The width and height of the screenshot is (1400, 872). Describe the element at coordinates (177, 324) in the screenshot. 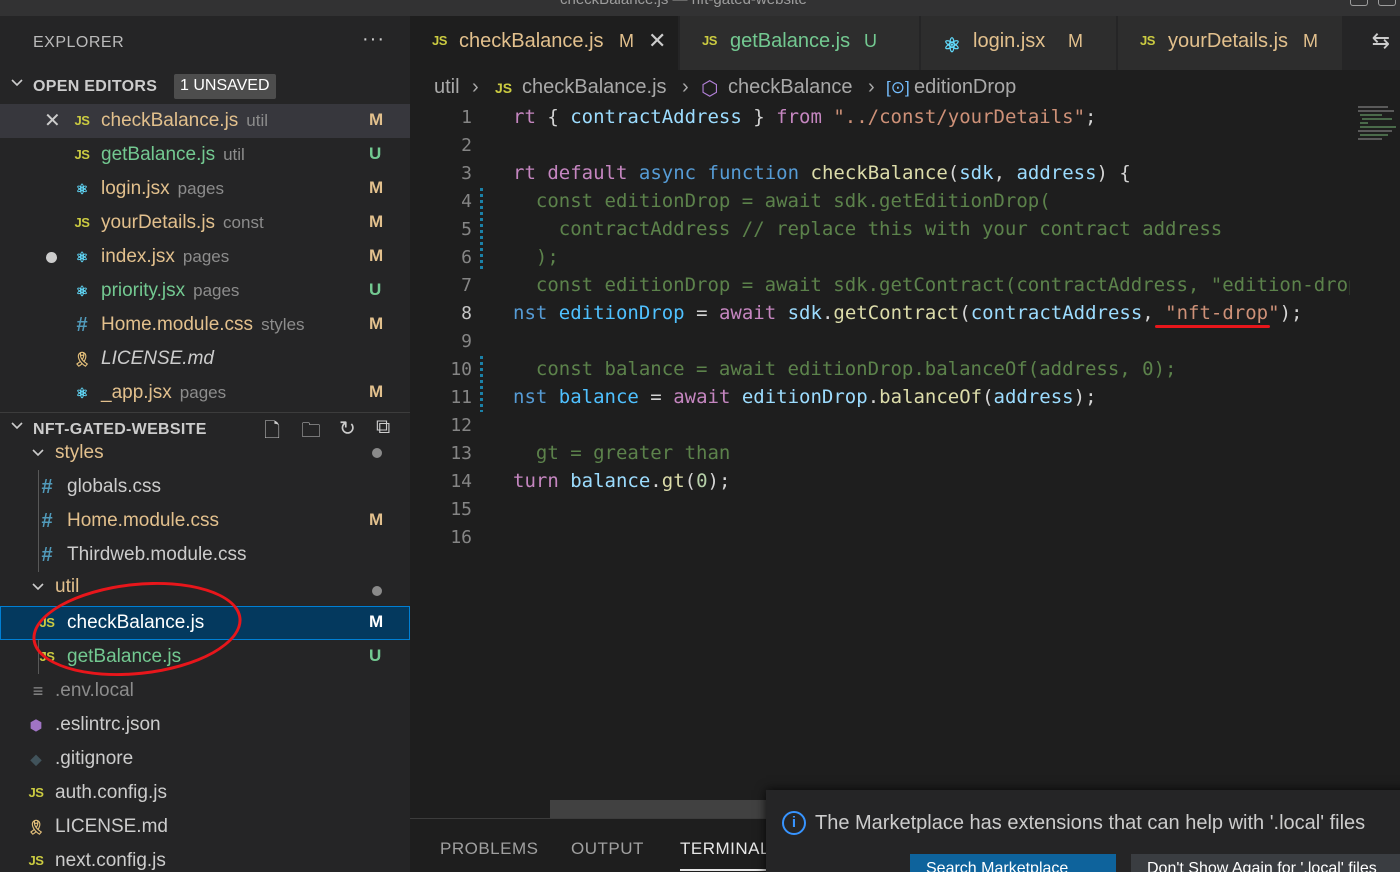

I see `file-name: Home.module.css` at that location.